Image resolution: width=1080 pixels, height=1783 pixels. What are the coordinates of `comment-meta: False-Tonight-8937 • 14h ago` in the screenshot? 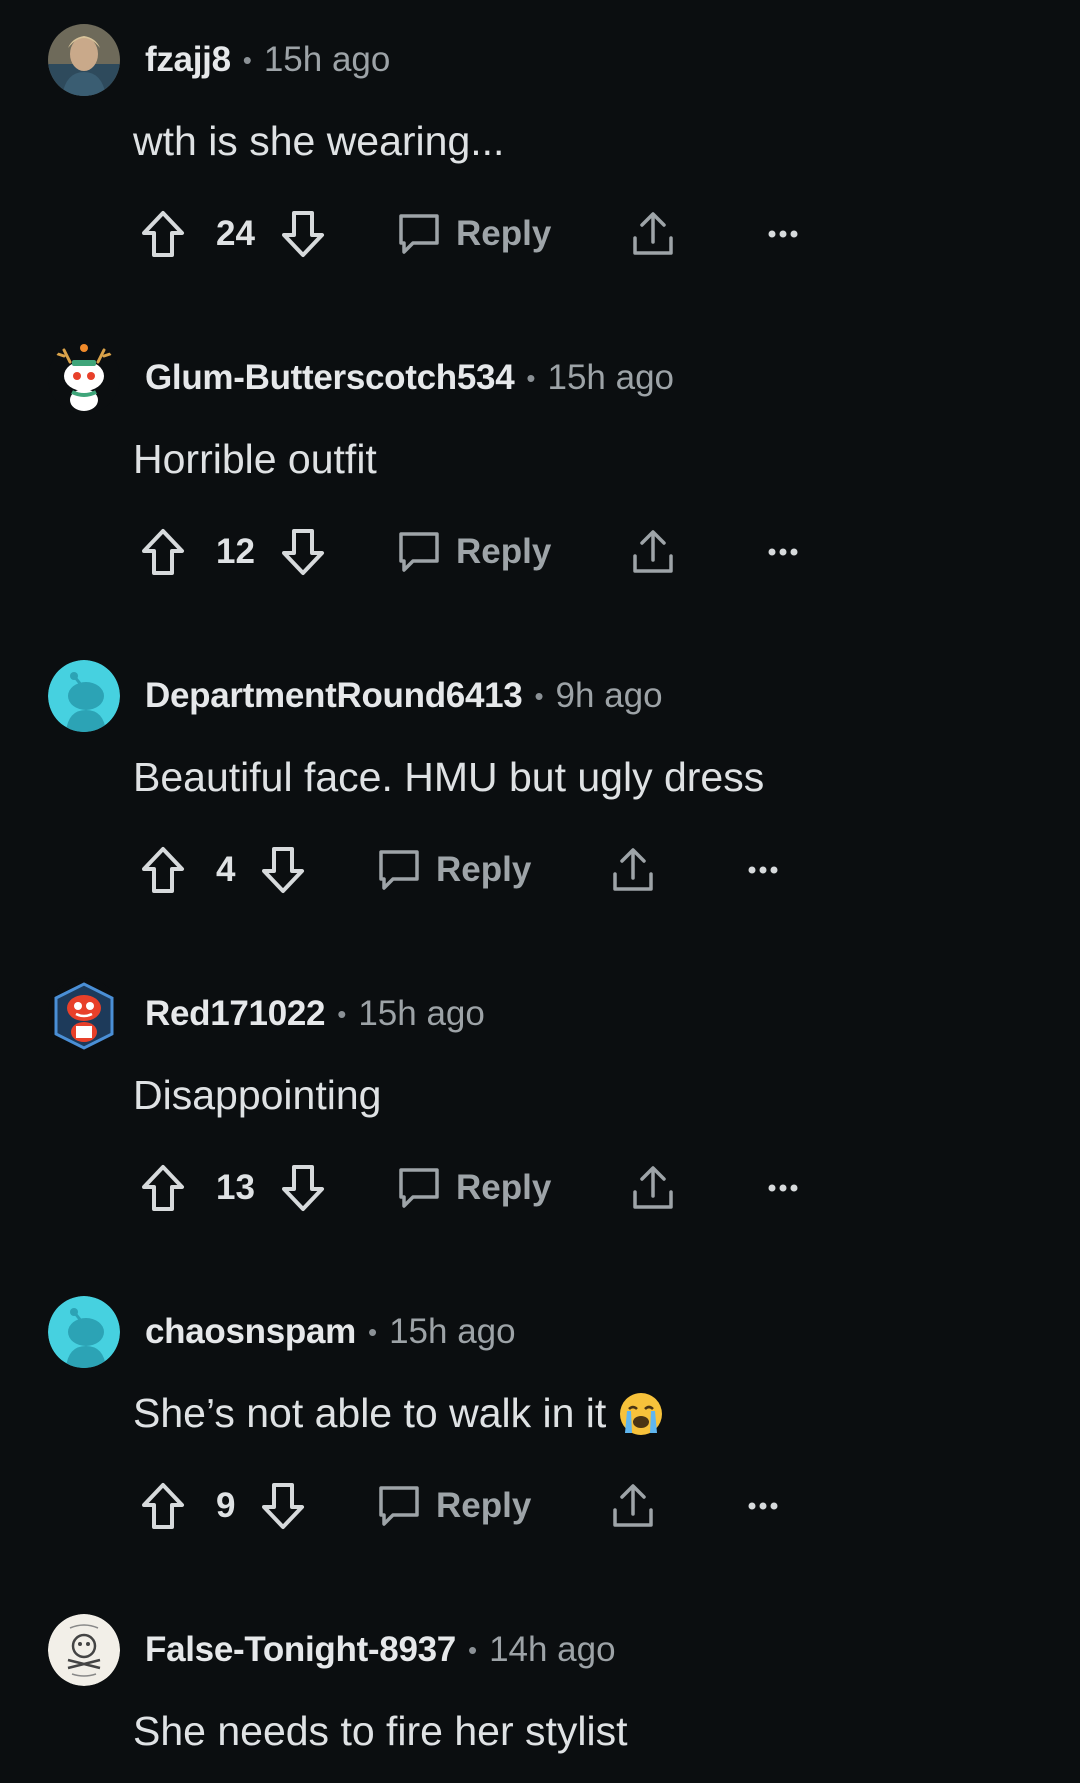 It's located at (380, 1650).